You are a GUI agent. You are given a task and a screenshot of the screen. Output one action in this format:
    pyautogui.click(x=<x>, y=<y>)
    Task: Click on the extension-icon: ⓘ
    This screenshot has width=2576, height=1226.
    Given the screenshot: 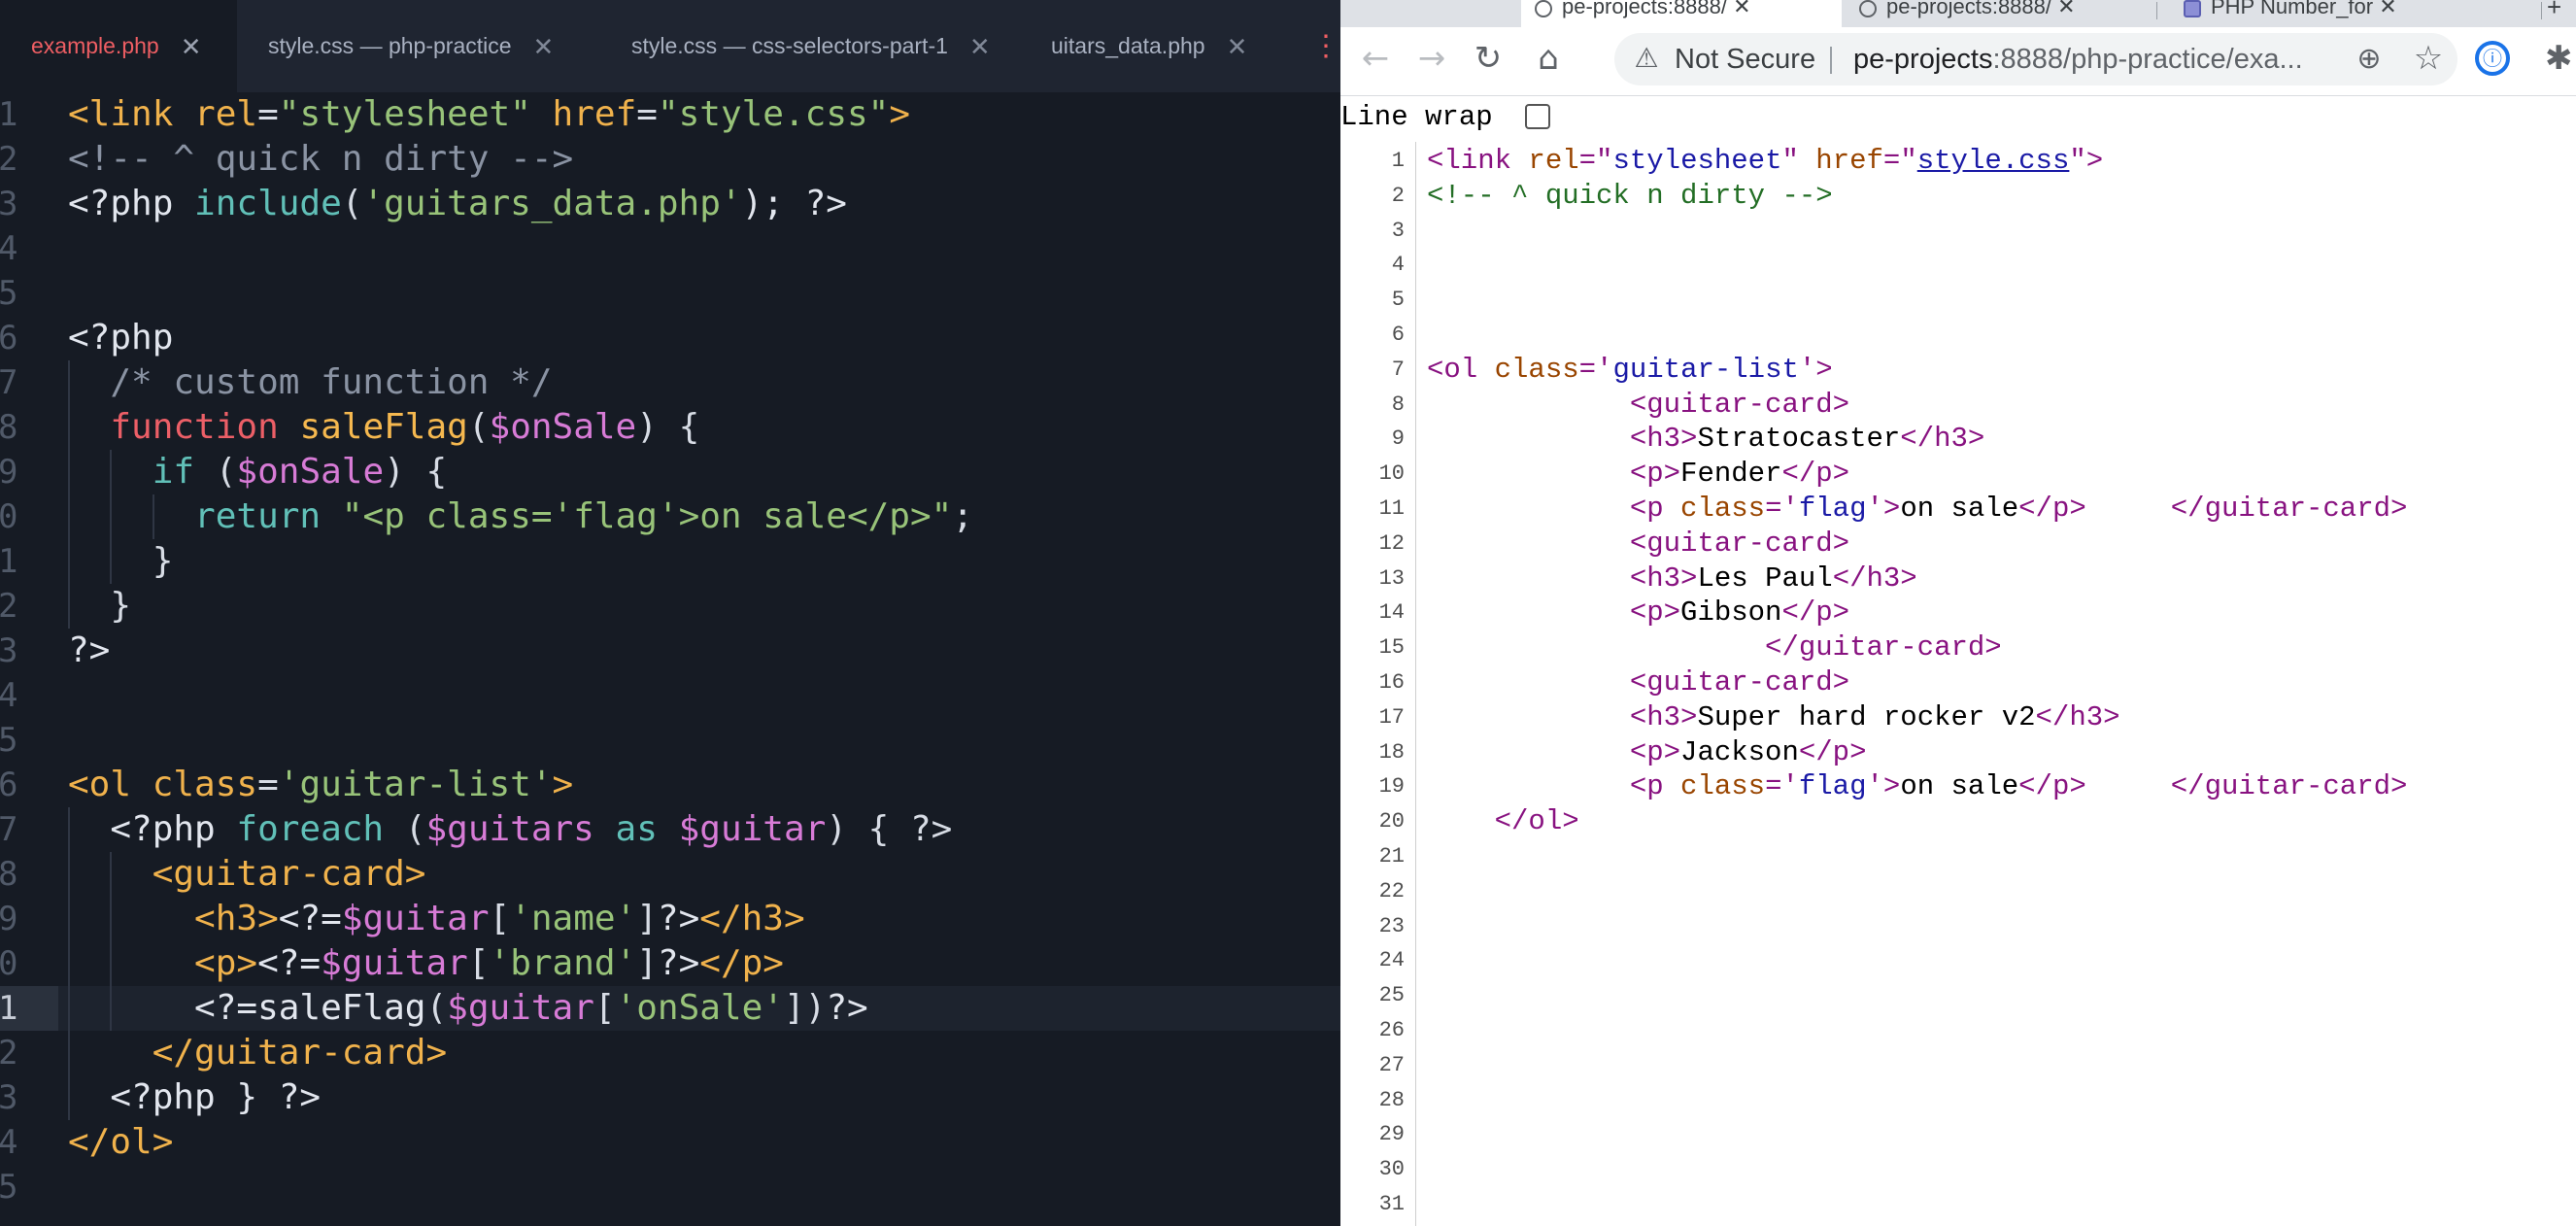 What is the action you would take?
    pyautogui.click(x=2492, y=59)
    